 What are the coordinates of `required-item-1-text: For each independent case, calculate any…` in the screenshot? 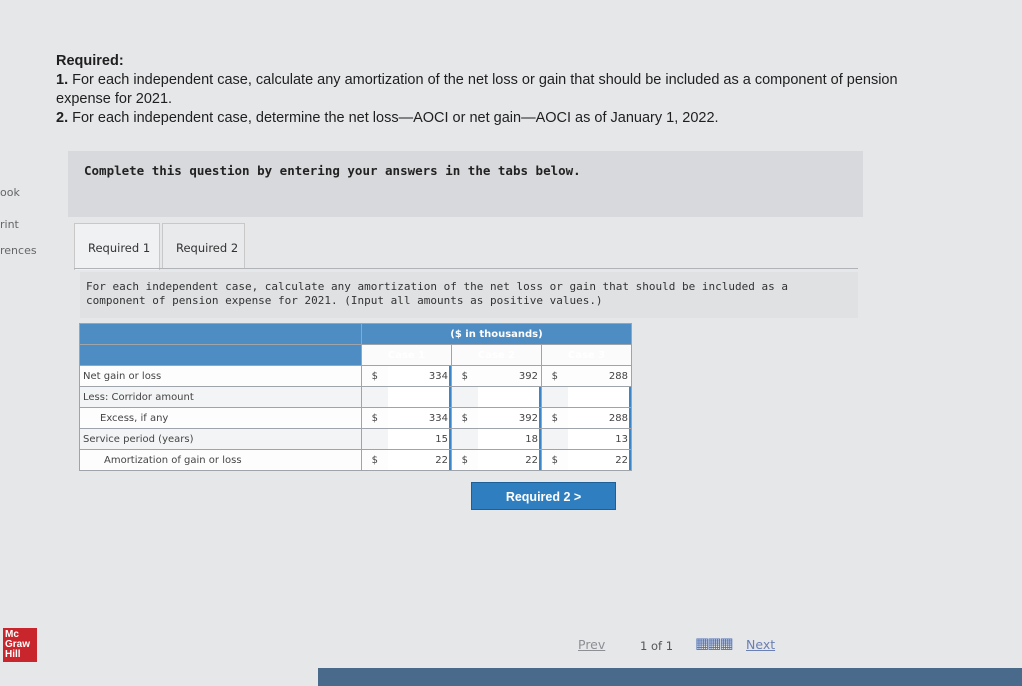 It's located at (477, 89).